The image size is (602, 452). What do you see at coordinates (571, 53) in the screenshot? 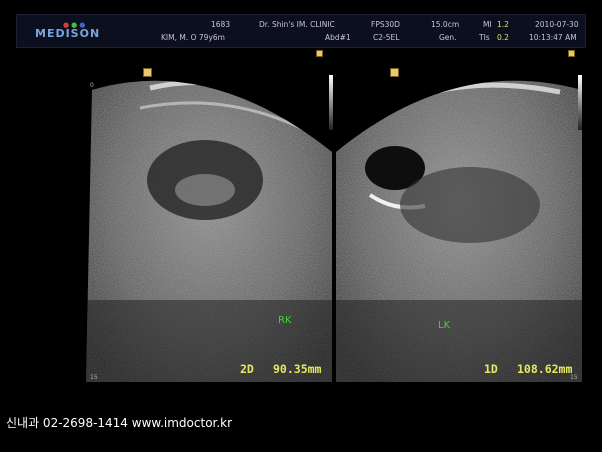
I see `top-marker-right` at bounding box center [571, 53].